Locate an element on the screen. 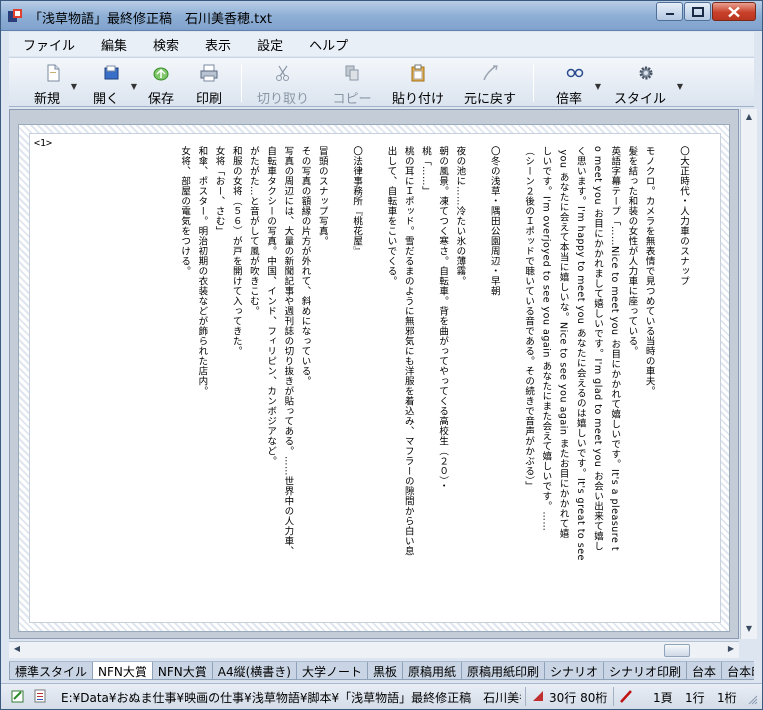 The width and height of the screenshot is (763, 710). text-line: 女将、部屋の電気をつける。 is located at coordinates (184, 381).